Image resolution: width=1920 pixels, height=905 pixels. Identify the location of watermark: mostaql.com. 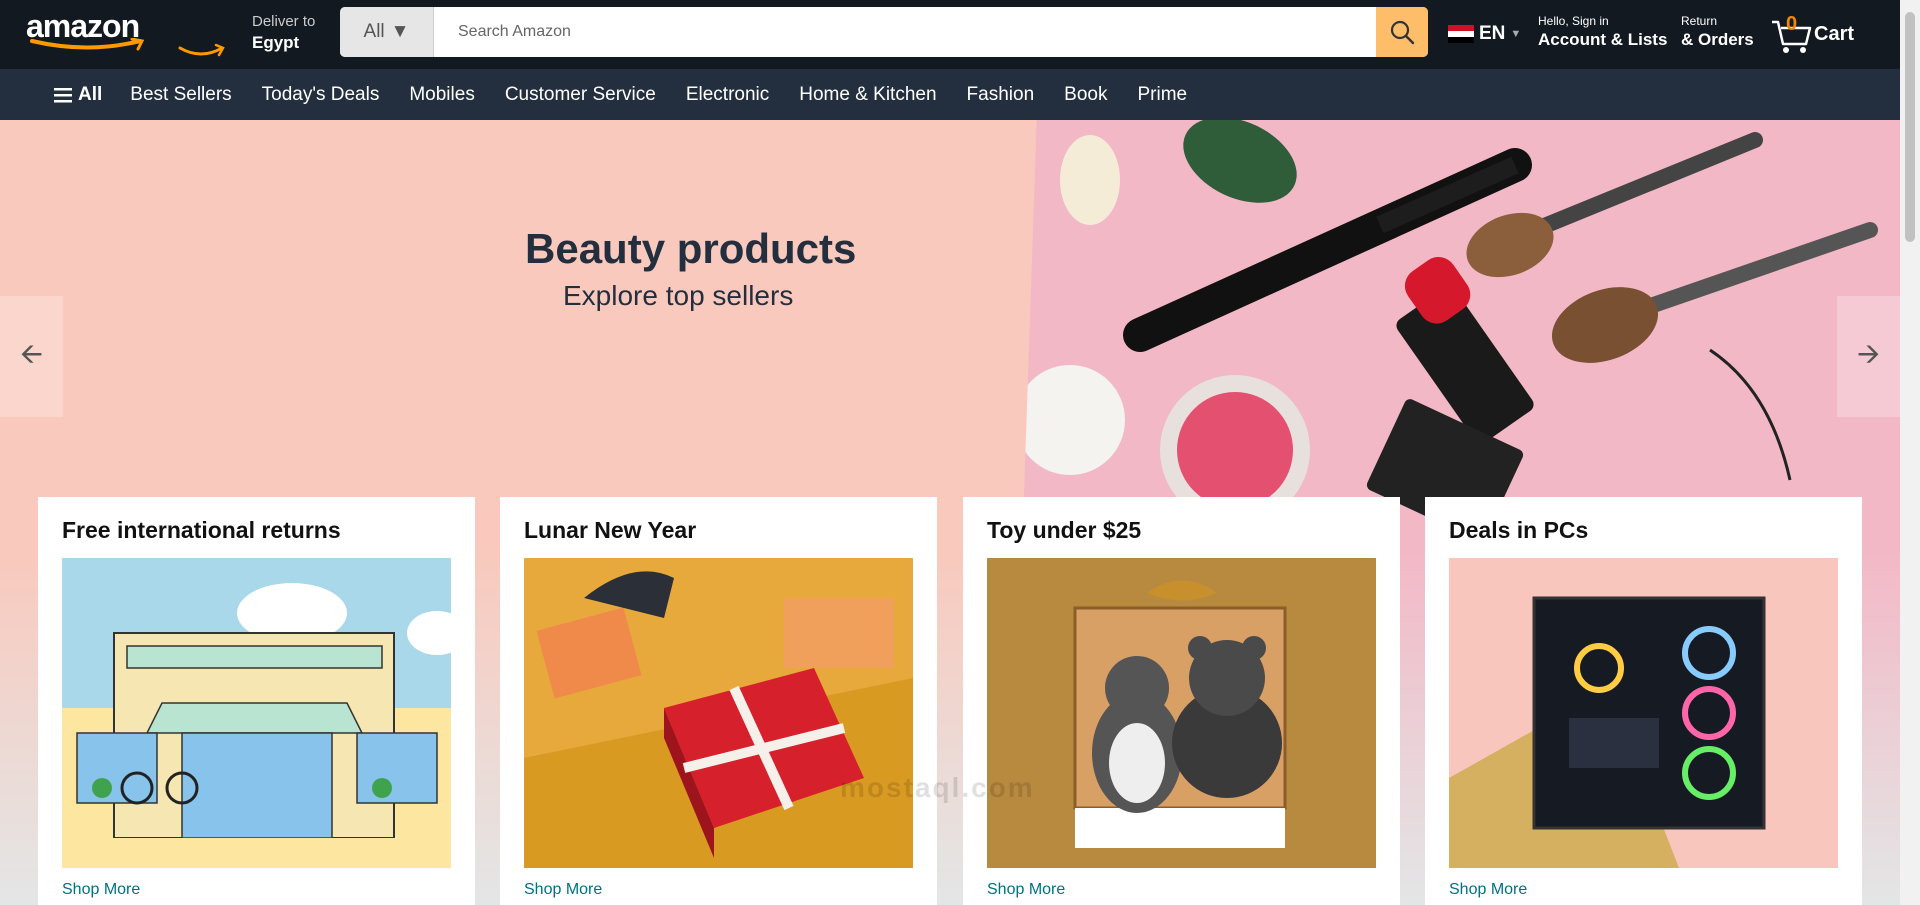
(937, 787).